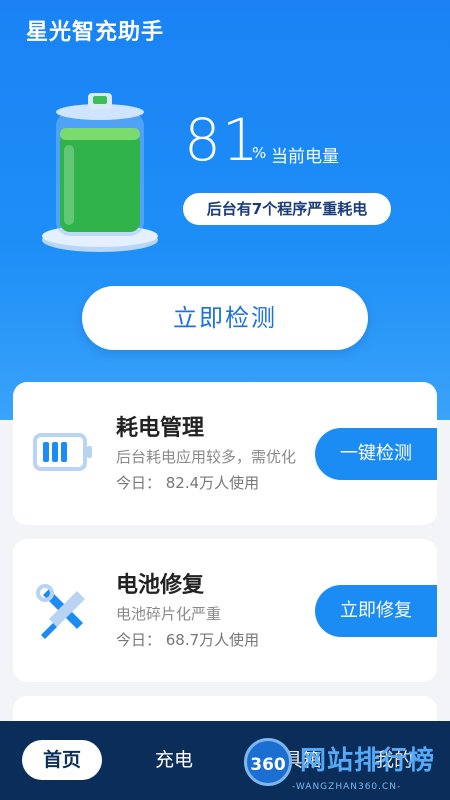 The height and width of the screenshot is (800, 450). Describe the element at coordinates (63, 452) in the screenshot. I see `battery-icon` at that location.